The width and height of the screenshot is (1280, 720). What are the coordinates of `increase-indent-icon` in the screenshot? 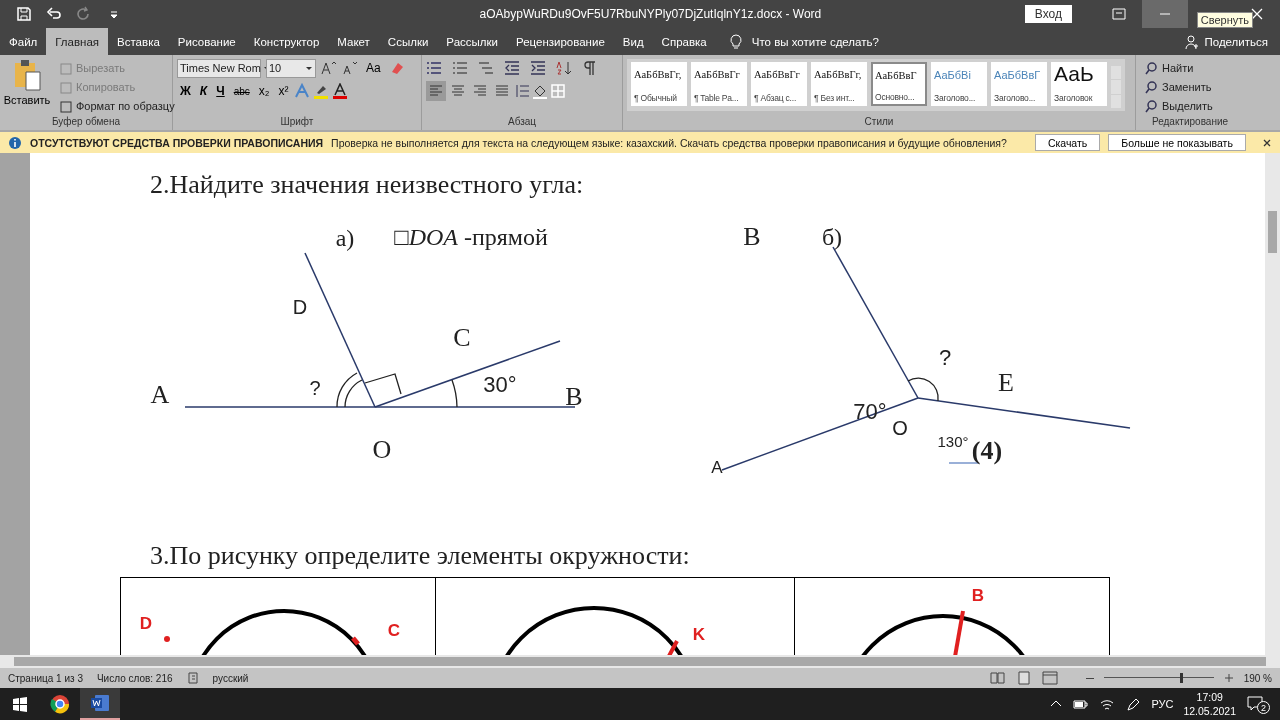 It's located at (538, 68).